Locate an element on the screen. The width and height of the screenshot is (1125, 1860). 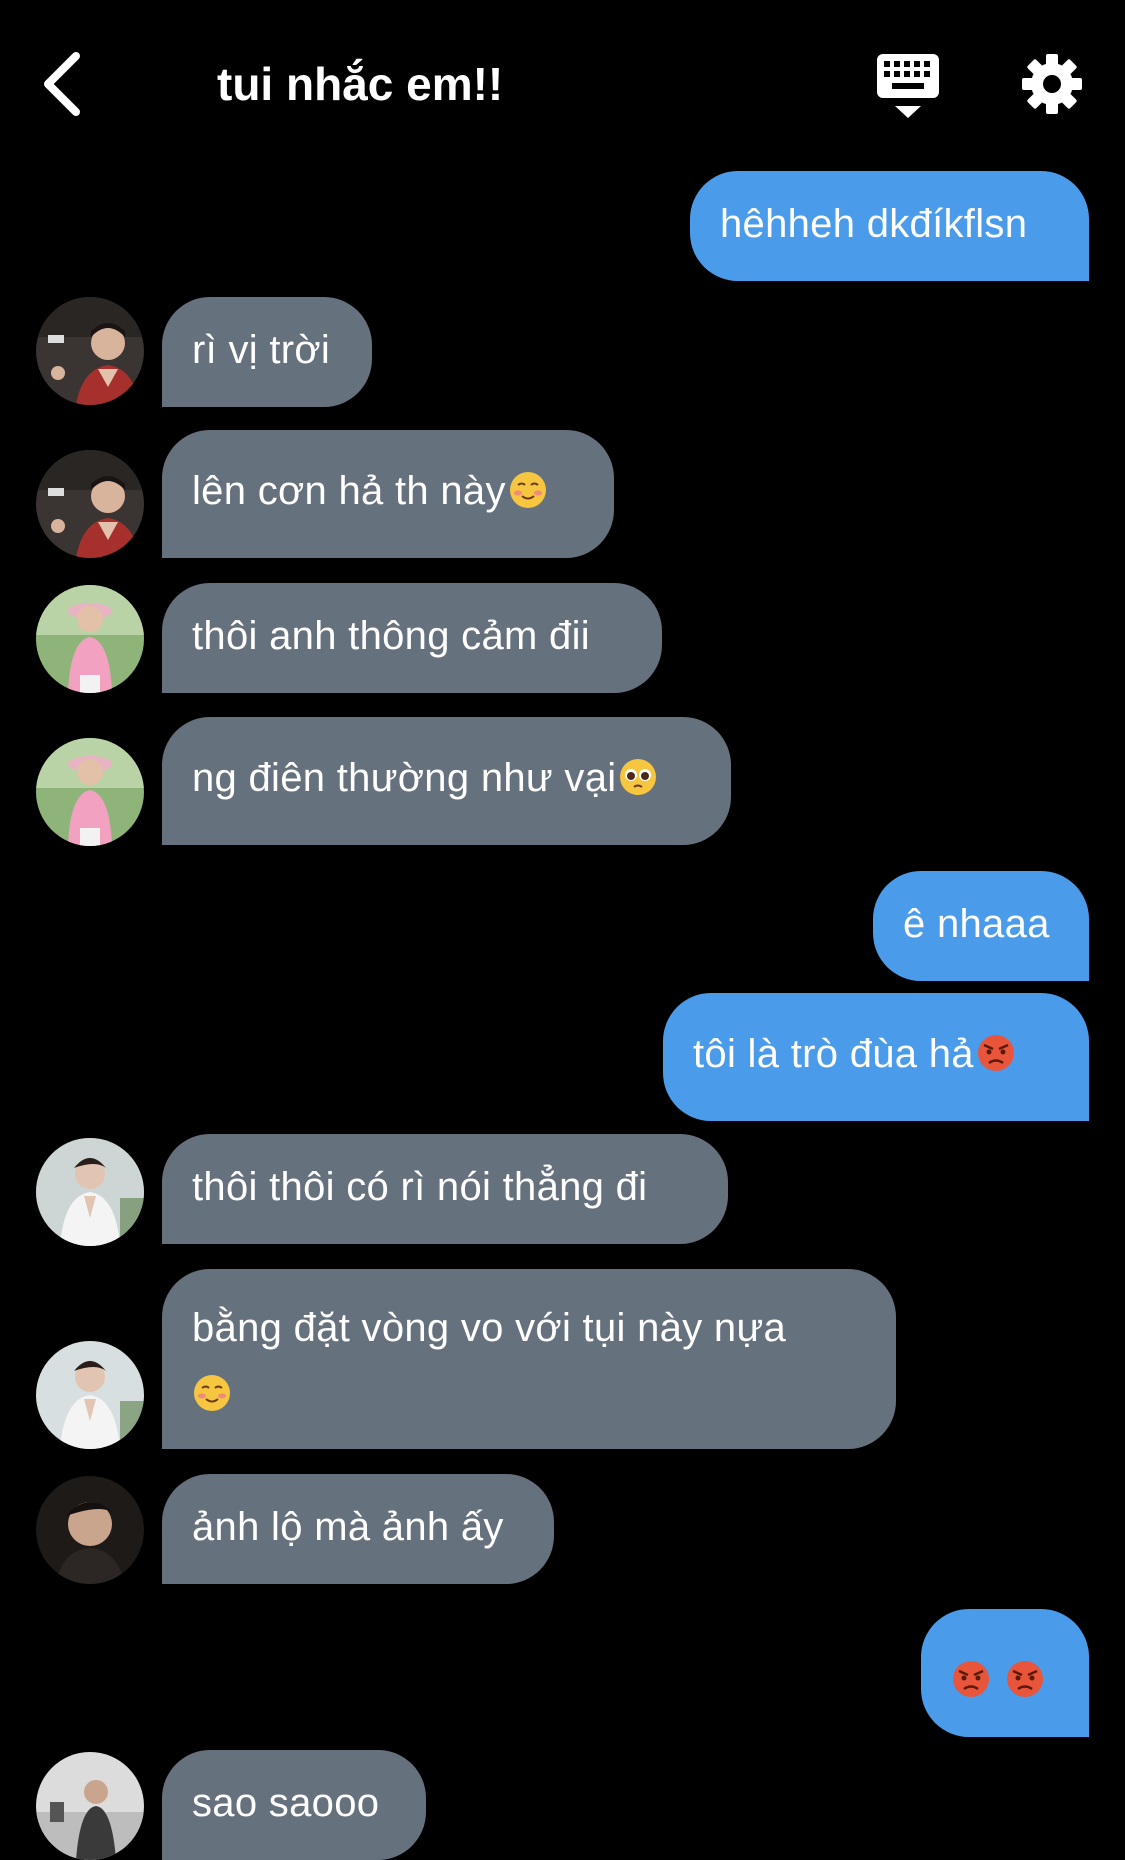
message-text: thôi anh thông cảm đii is located at coordinates (391, 636).